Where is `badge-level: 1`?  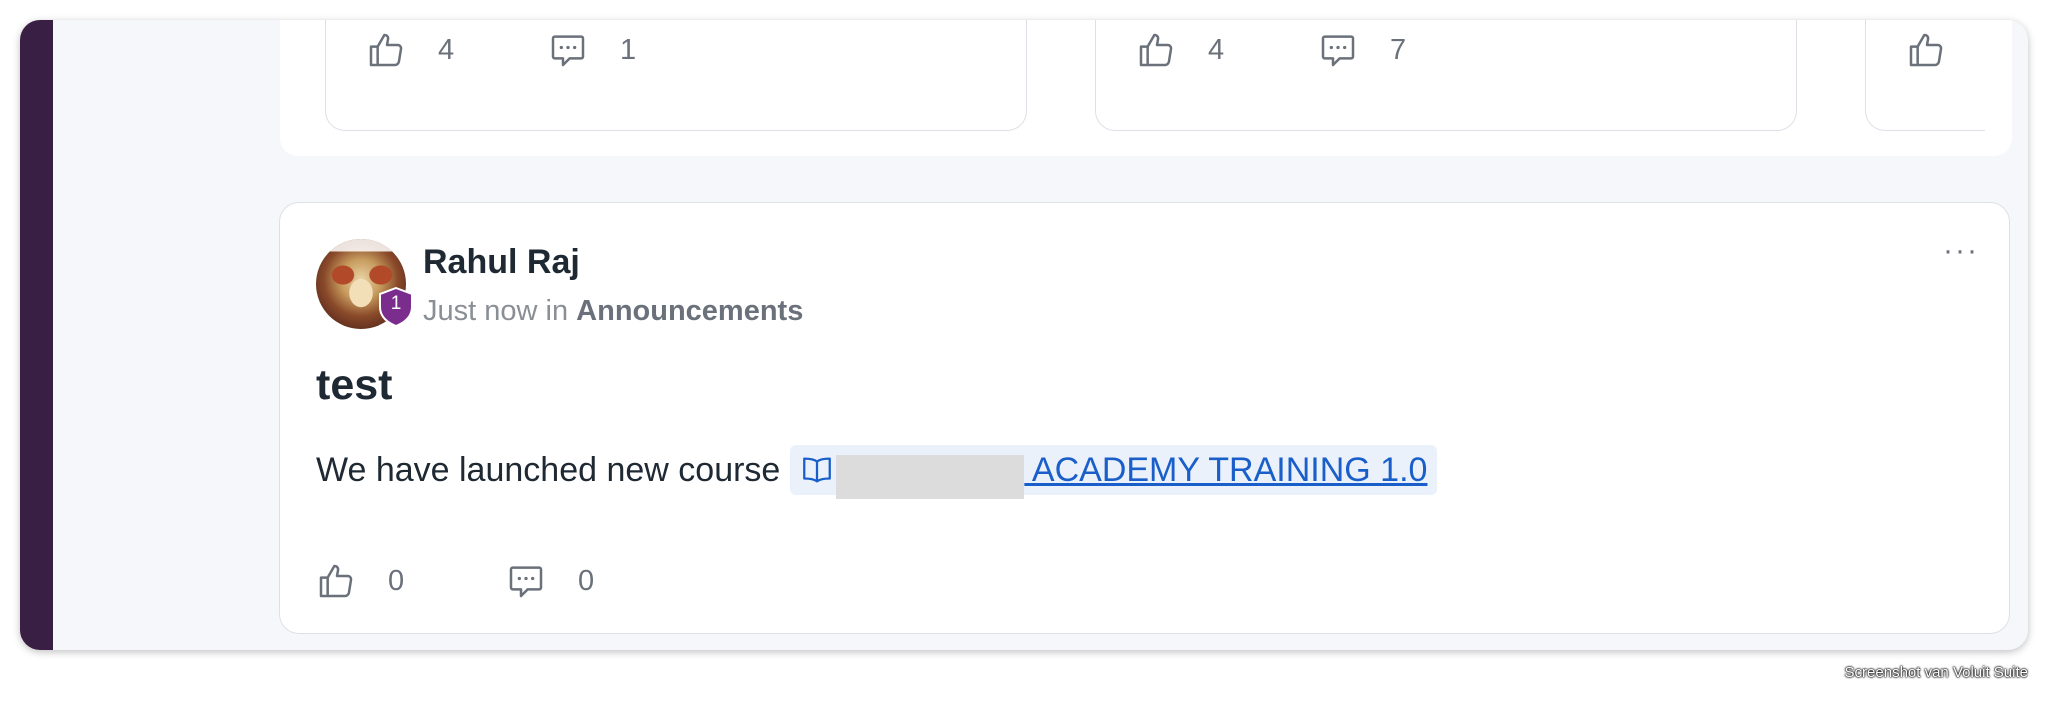 badge-level: 1 is located at coordinates (396, 303).